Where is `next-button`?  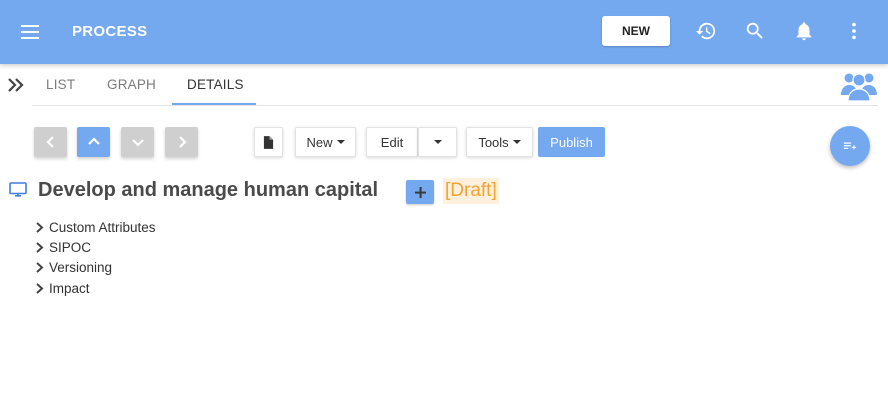
next-button is located at coordinates (181, 142).